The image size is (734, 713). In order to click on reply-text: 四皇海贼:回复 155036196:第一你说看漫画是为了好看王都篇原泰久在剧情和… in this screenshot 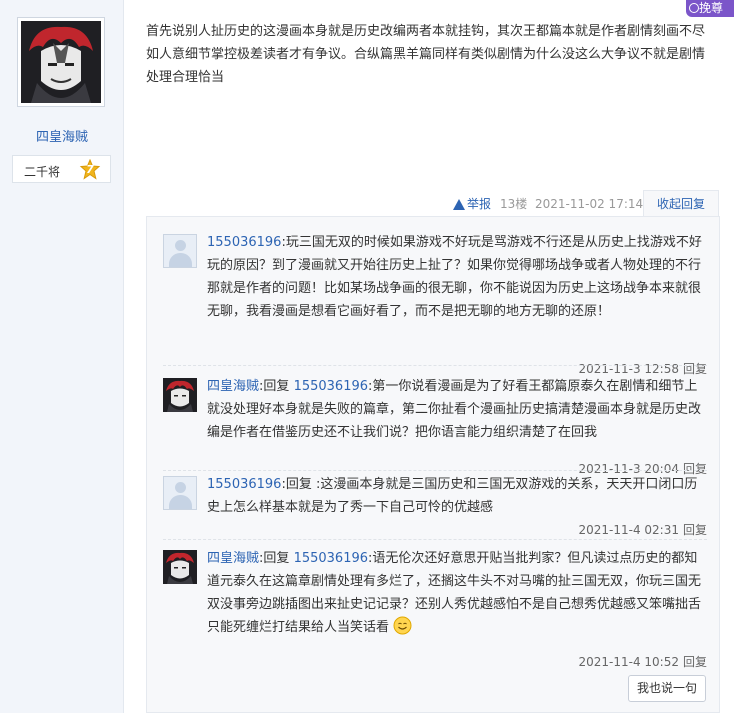, I will do `click(457, 409)`.